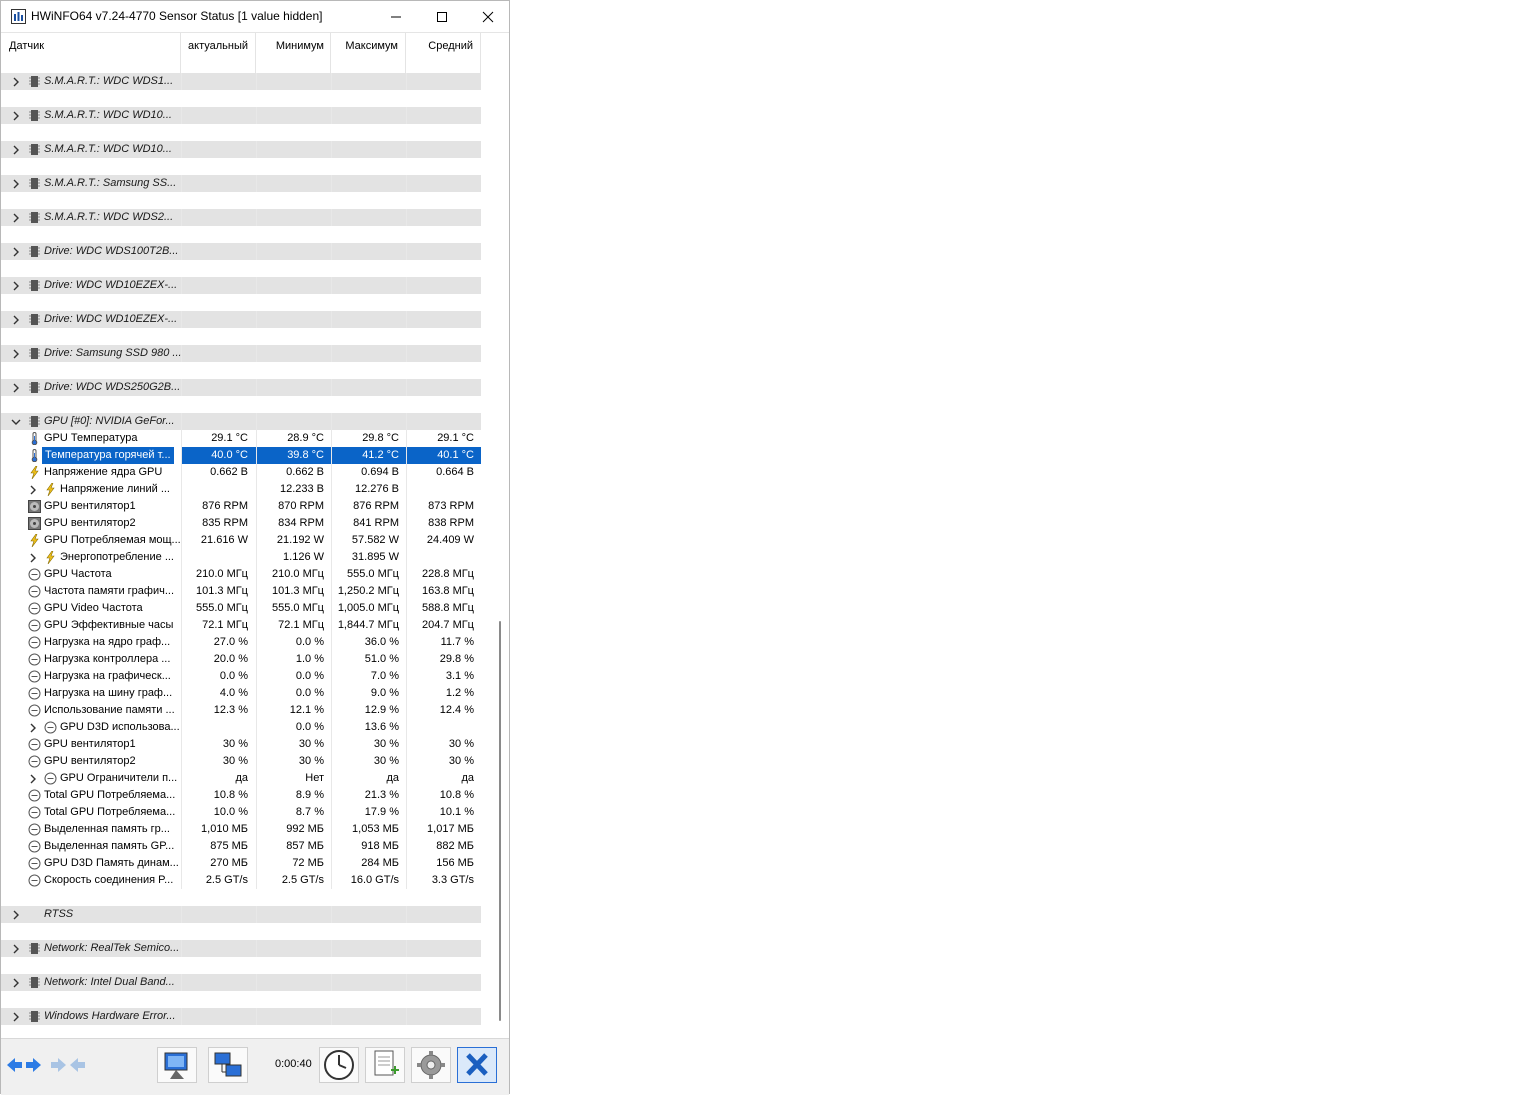  I want to click on vertical-scrollbar, so click(500, 555).